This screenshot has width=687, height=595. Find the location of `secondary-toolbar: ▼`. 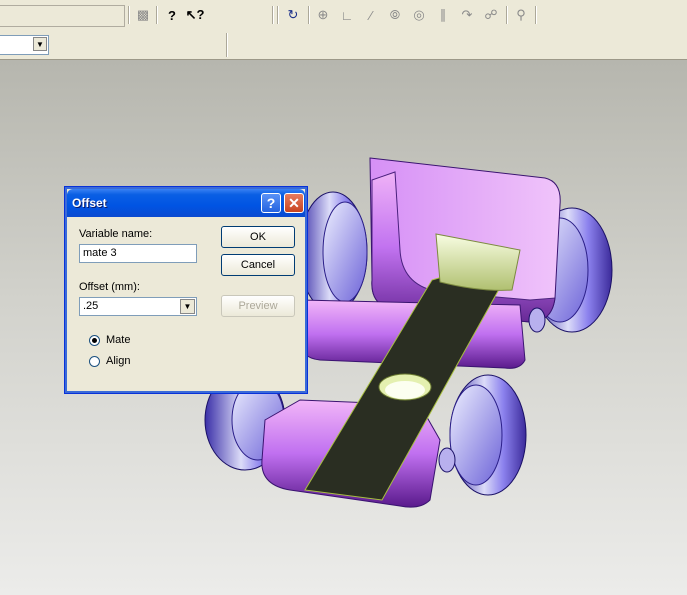

secondary-toolbar: ▼ is located at coordinates (343, 45).